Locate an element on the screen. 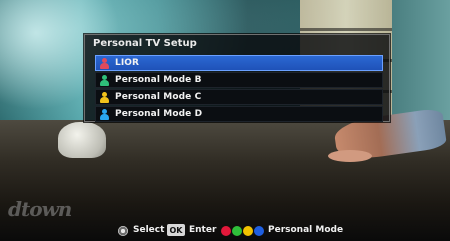 The height and width of the screenshot is (241, 450). dpad-icon is located at coordinates (123, 231).